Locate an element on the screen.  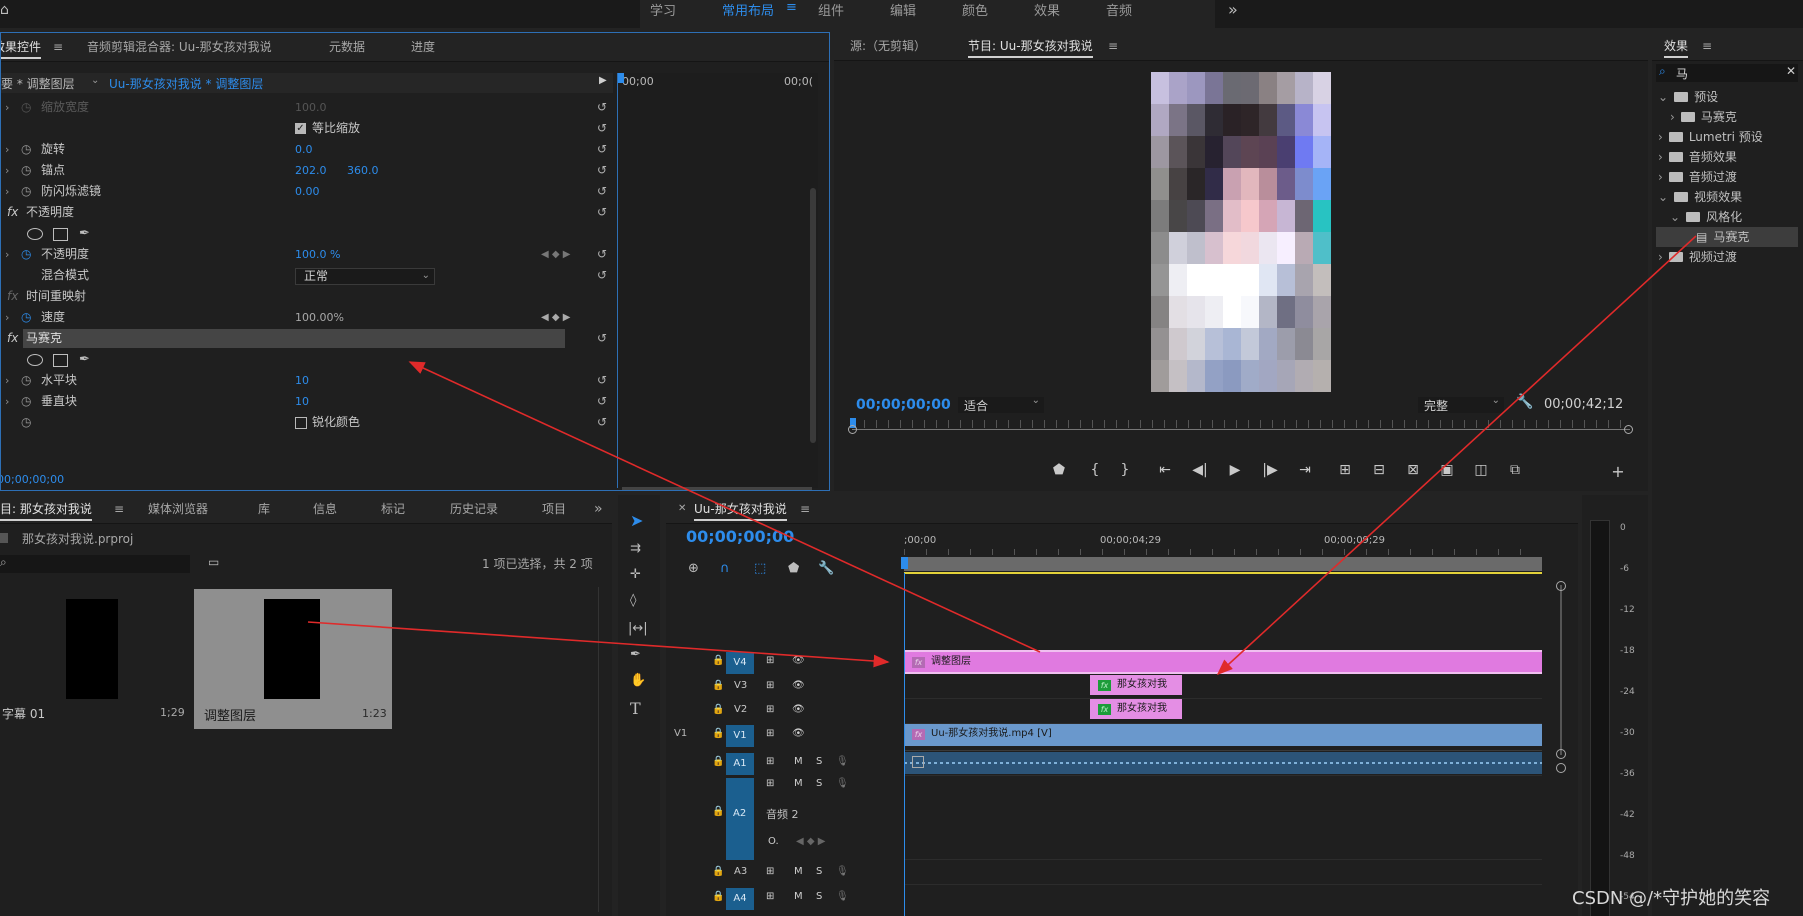
arrow-to-effect-controls is located at coordinates (724, 507).